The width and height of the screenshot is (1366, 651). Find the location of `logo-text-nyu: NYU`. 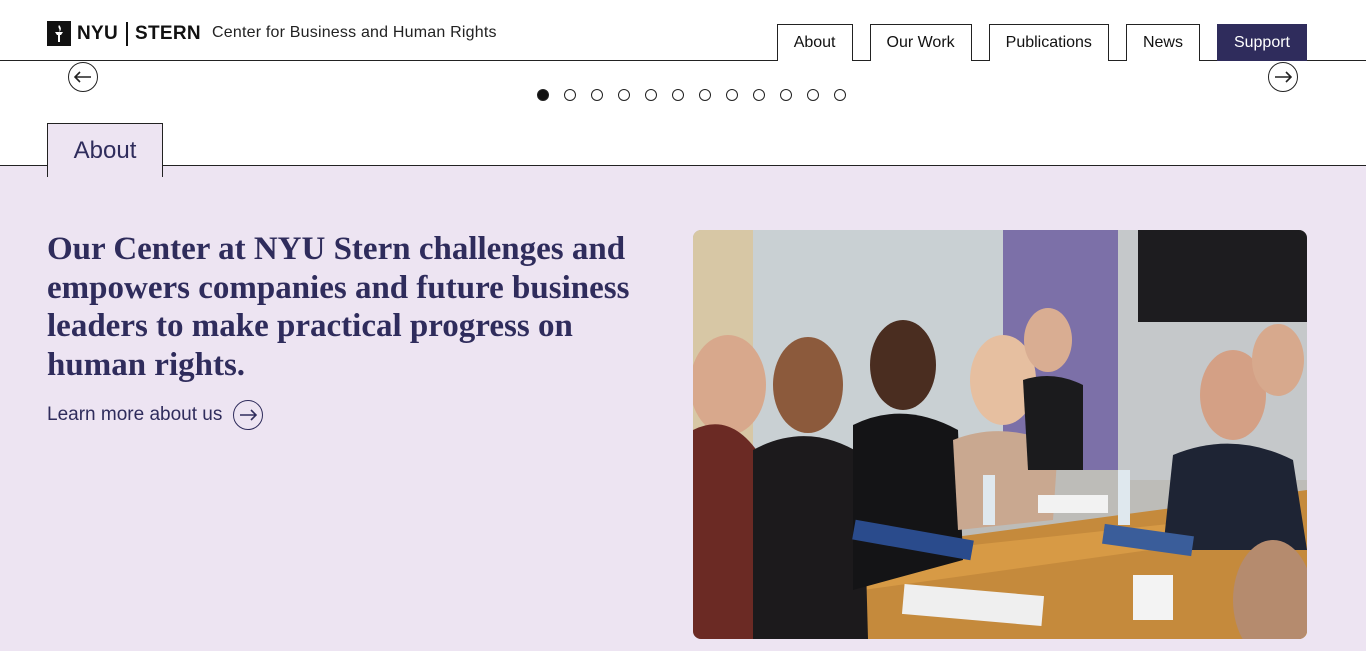

logo-text-nyu: NYU is located at coordinates (98, 33).